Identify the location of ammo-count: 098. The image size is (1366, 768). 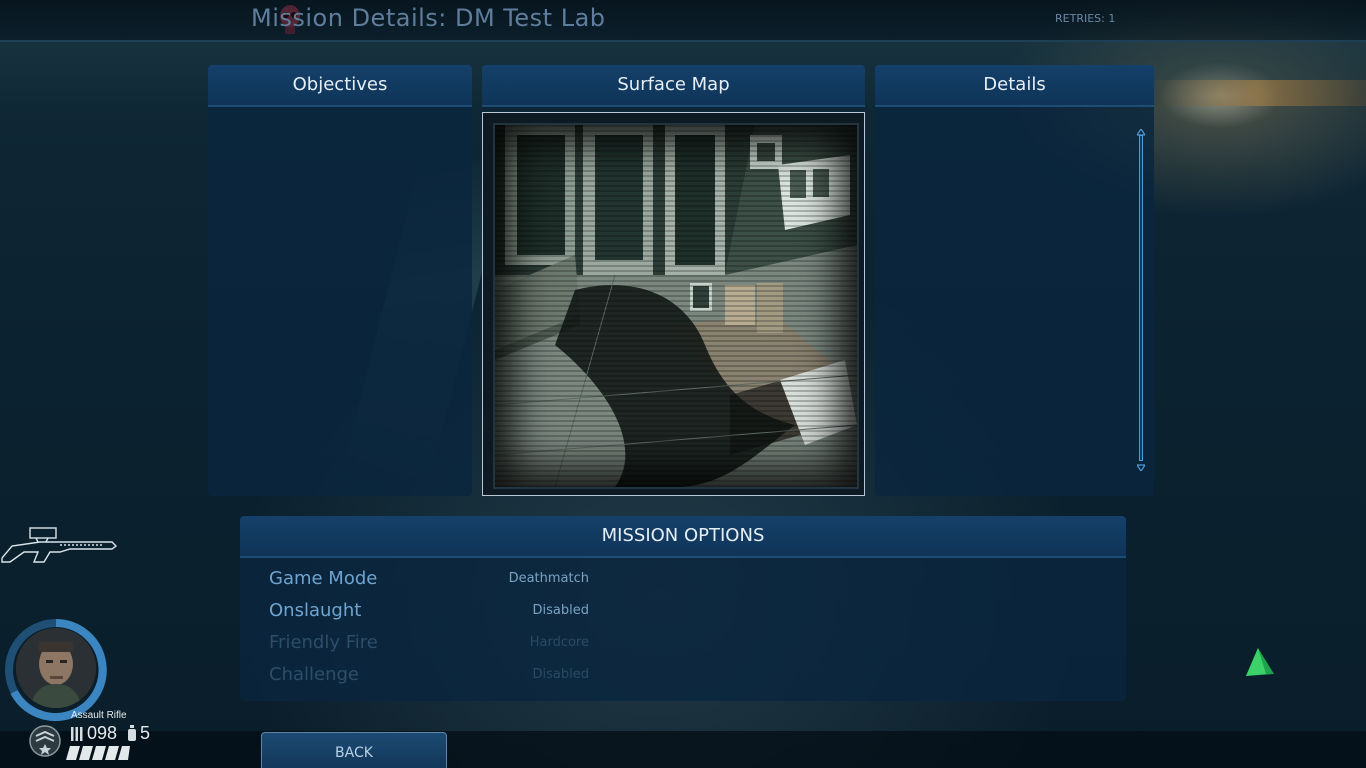
(102, 733).